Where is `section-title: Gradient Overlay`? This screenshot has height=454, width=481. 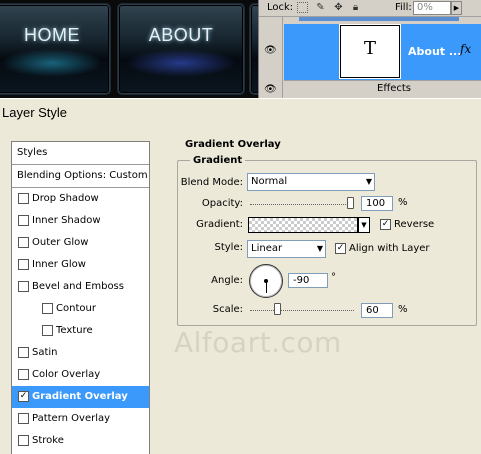 section-title: Gradient Overlay is located at coordinates (233, 144).